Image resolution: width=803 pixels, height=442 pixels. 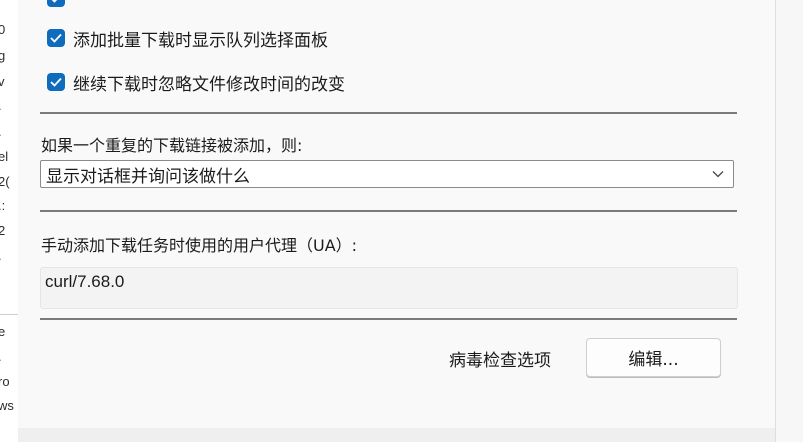 I want to click on checkbox-row-hidden, so click(x=60, y=5).